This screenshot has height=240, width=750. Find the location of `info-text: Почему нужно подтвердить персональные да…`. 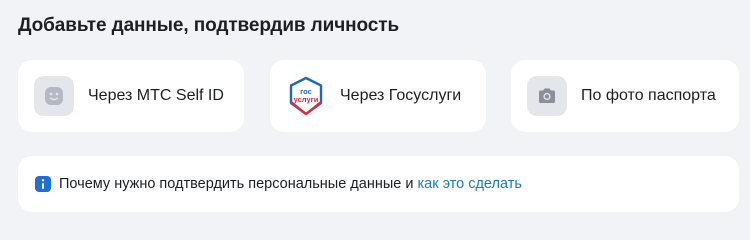

info-text: Почему нужно подтвердить персональные да… is located at coordinates (236, 184).